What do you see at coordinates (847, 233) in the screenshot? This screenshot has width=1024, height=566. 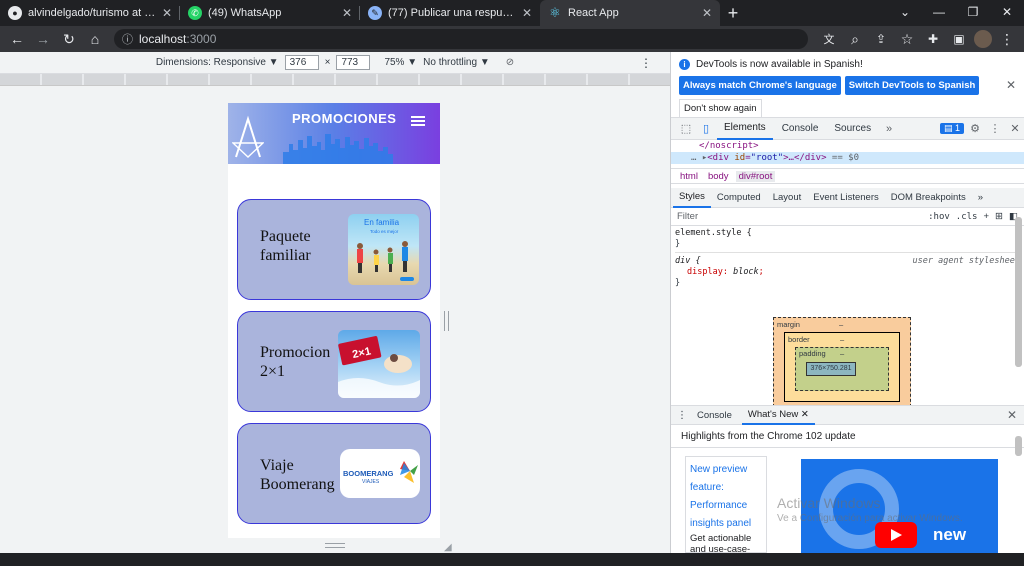 I see `rule-selector: element.style {` at bounding box center [847, 233].